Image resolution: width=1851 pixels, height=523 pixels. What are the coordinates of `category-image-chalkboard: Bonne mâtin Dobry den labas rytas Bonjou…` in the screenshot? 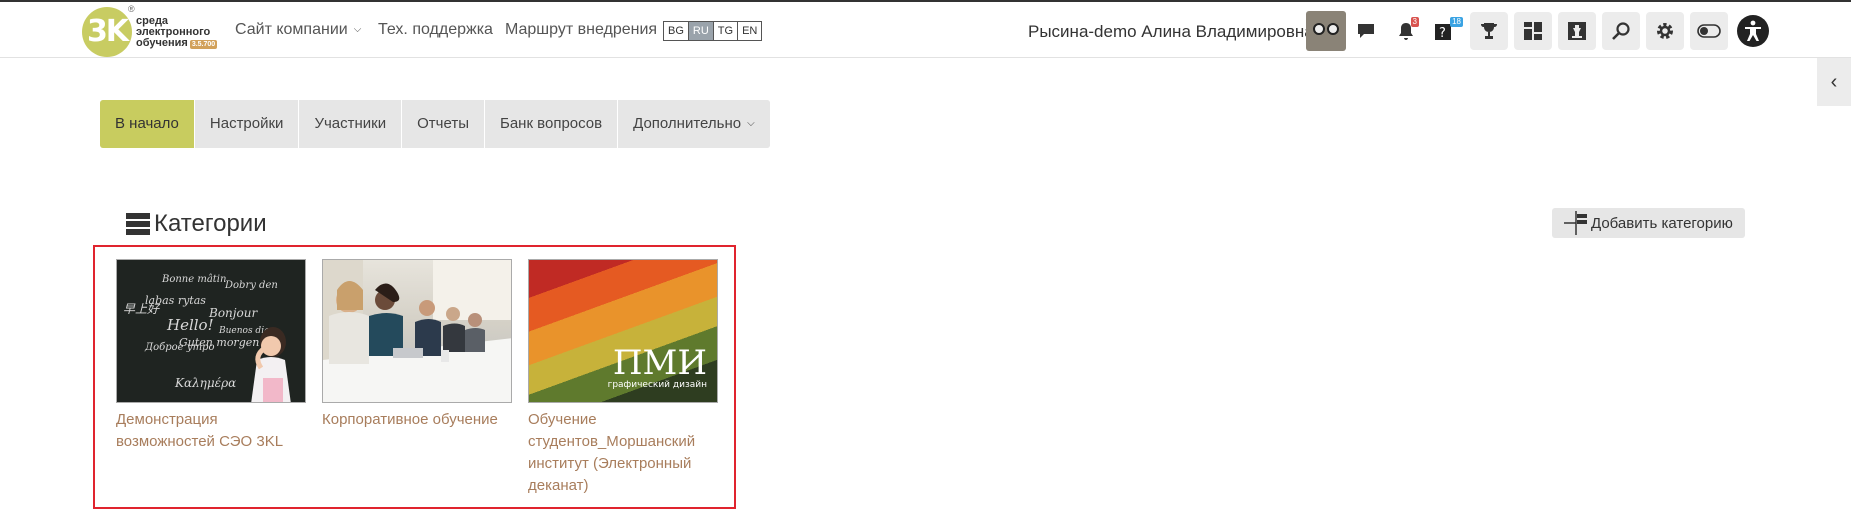 It's located at (211, 331).